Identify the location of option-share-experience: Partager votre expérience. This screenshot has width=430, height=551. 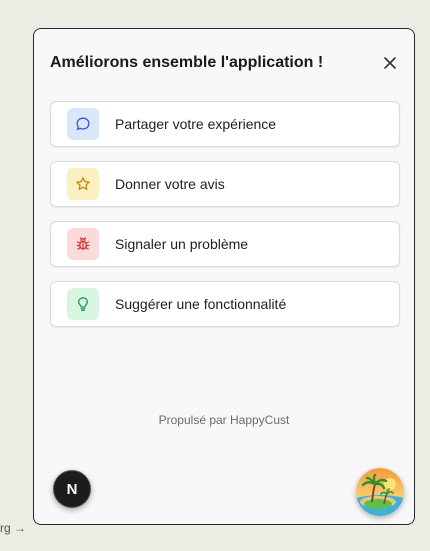
(225, 124).